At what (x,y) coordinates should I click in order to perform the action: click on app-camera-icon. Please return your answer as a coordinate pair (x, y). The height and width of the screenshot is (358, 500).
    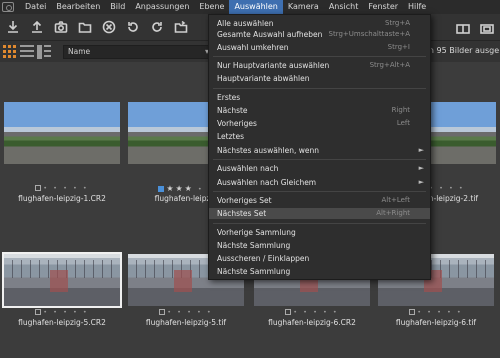
    Looking at the image, I should click on (8, 7).